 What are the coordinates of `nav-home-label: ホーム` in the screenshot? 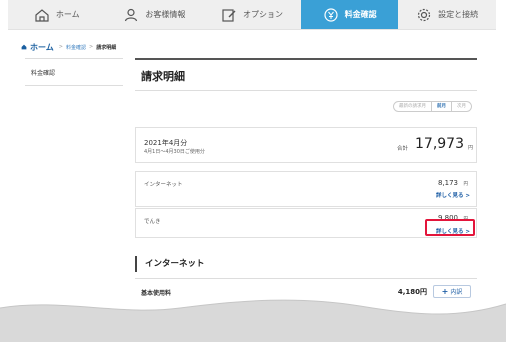 It's located at (67, 14).